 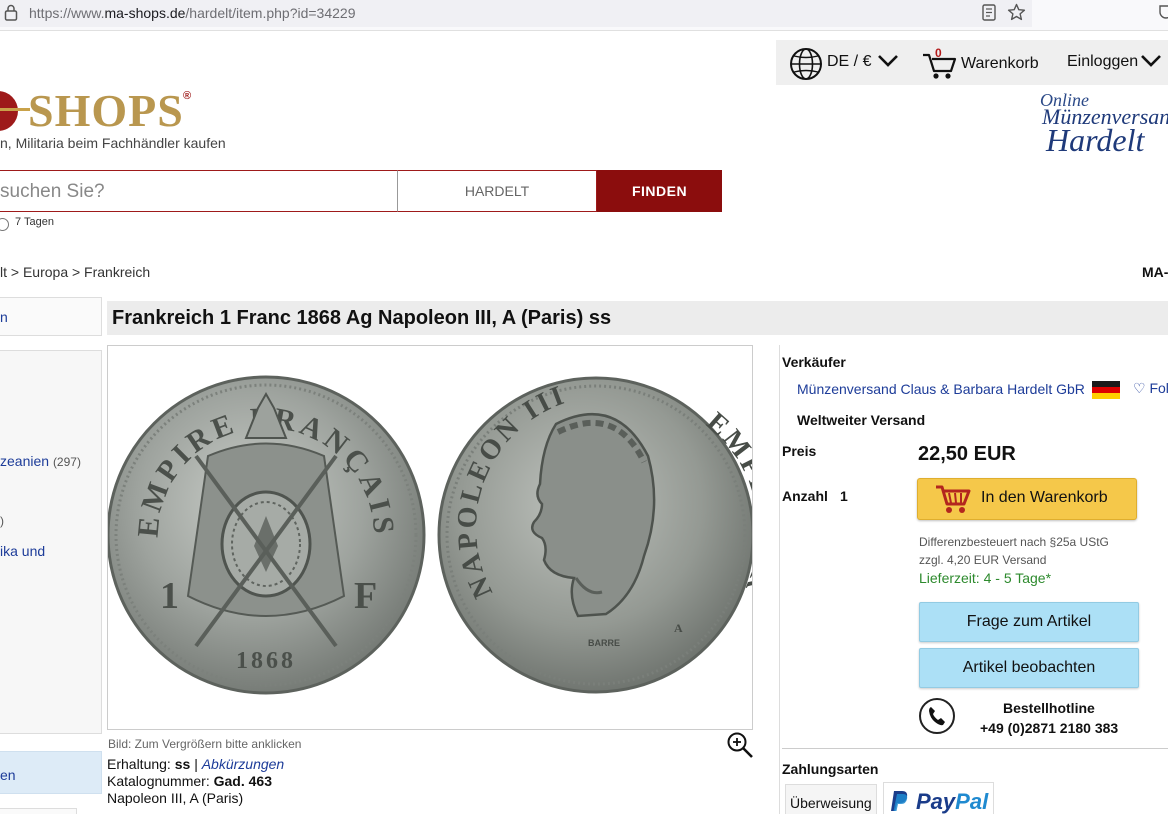 I want to click on payment-bank-transfer: Überweisung, so click(x=831, y=799).